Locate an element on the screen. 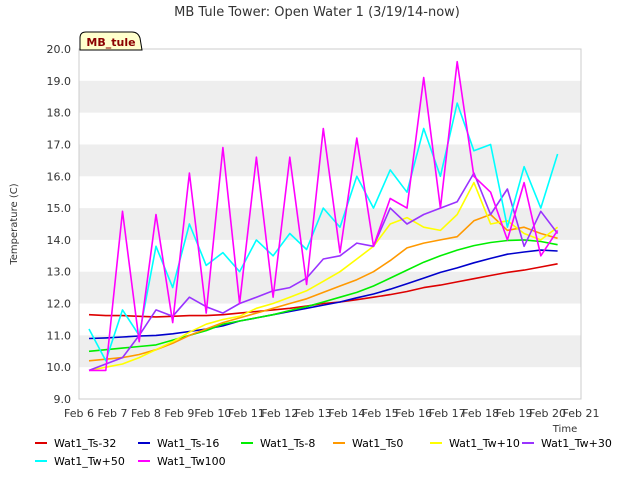 The height and width of the screenshot is (480, 640). x-tick-label: Feb 12 is located at coordinates (279, 413).